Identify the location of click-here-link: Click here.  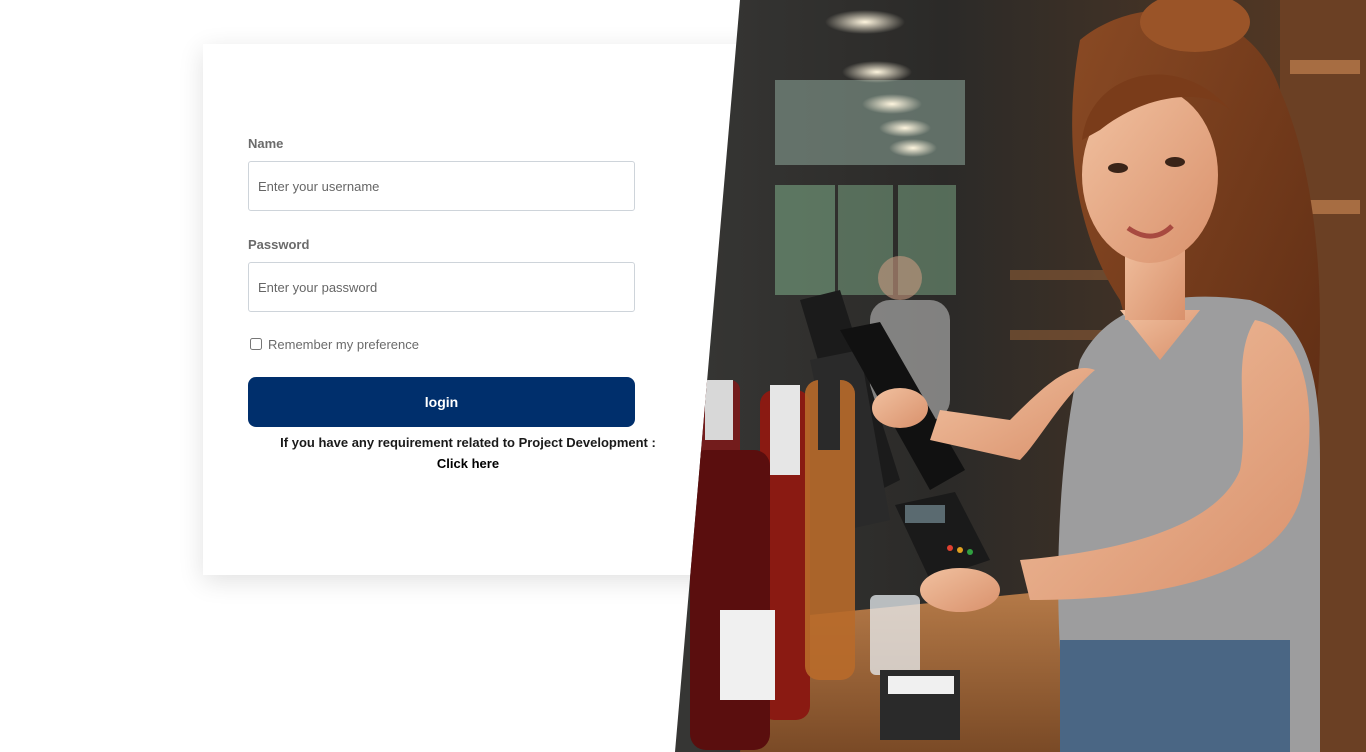
(468, 463).